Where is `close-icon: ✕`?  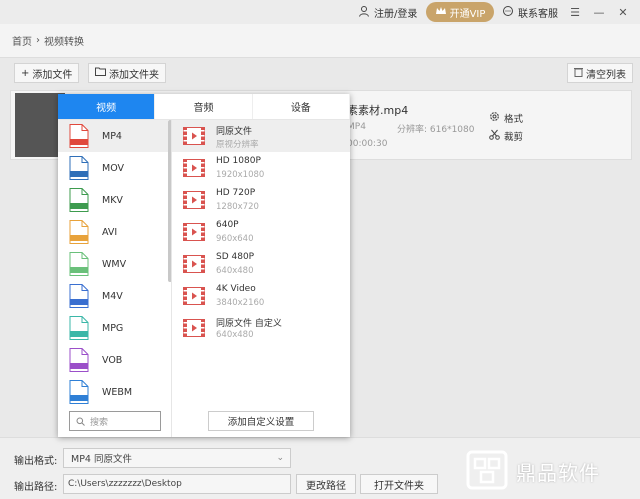 close-icon: ✕ is located at coordinates (623, 12).